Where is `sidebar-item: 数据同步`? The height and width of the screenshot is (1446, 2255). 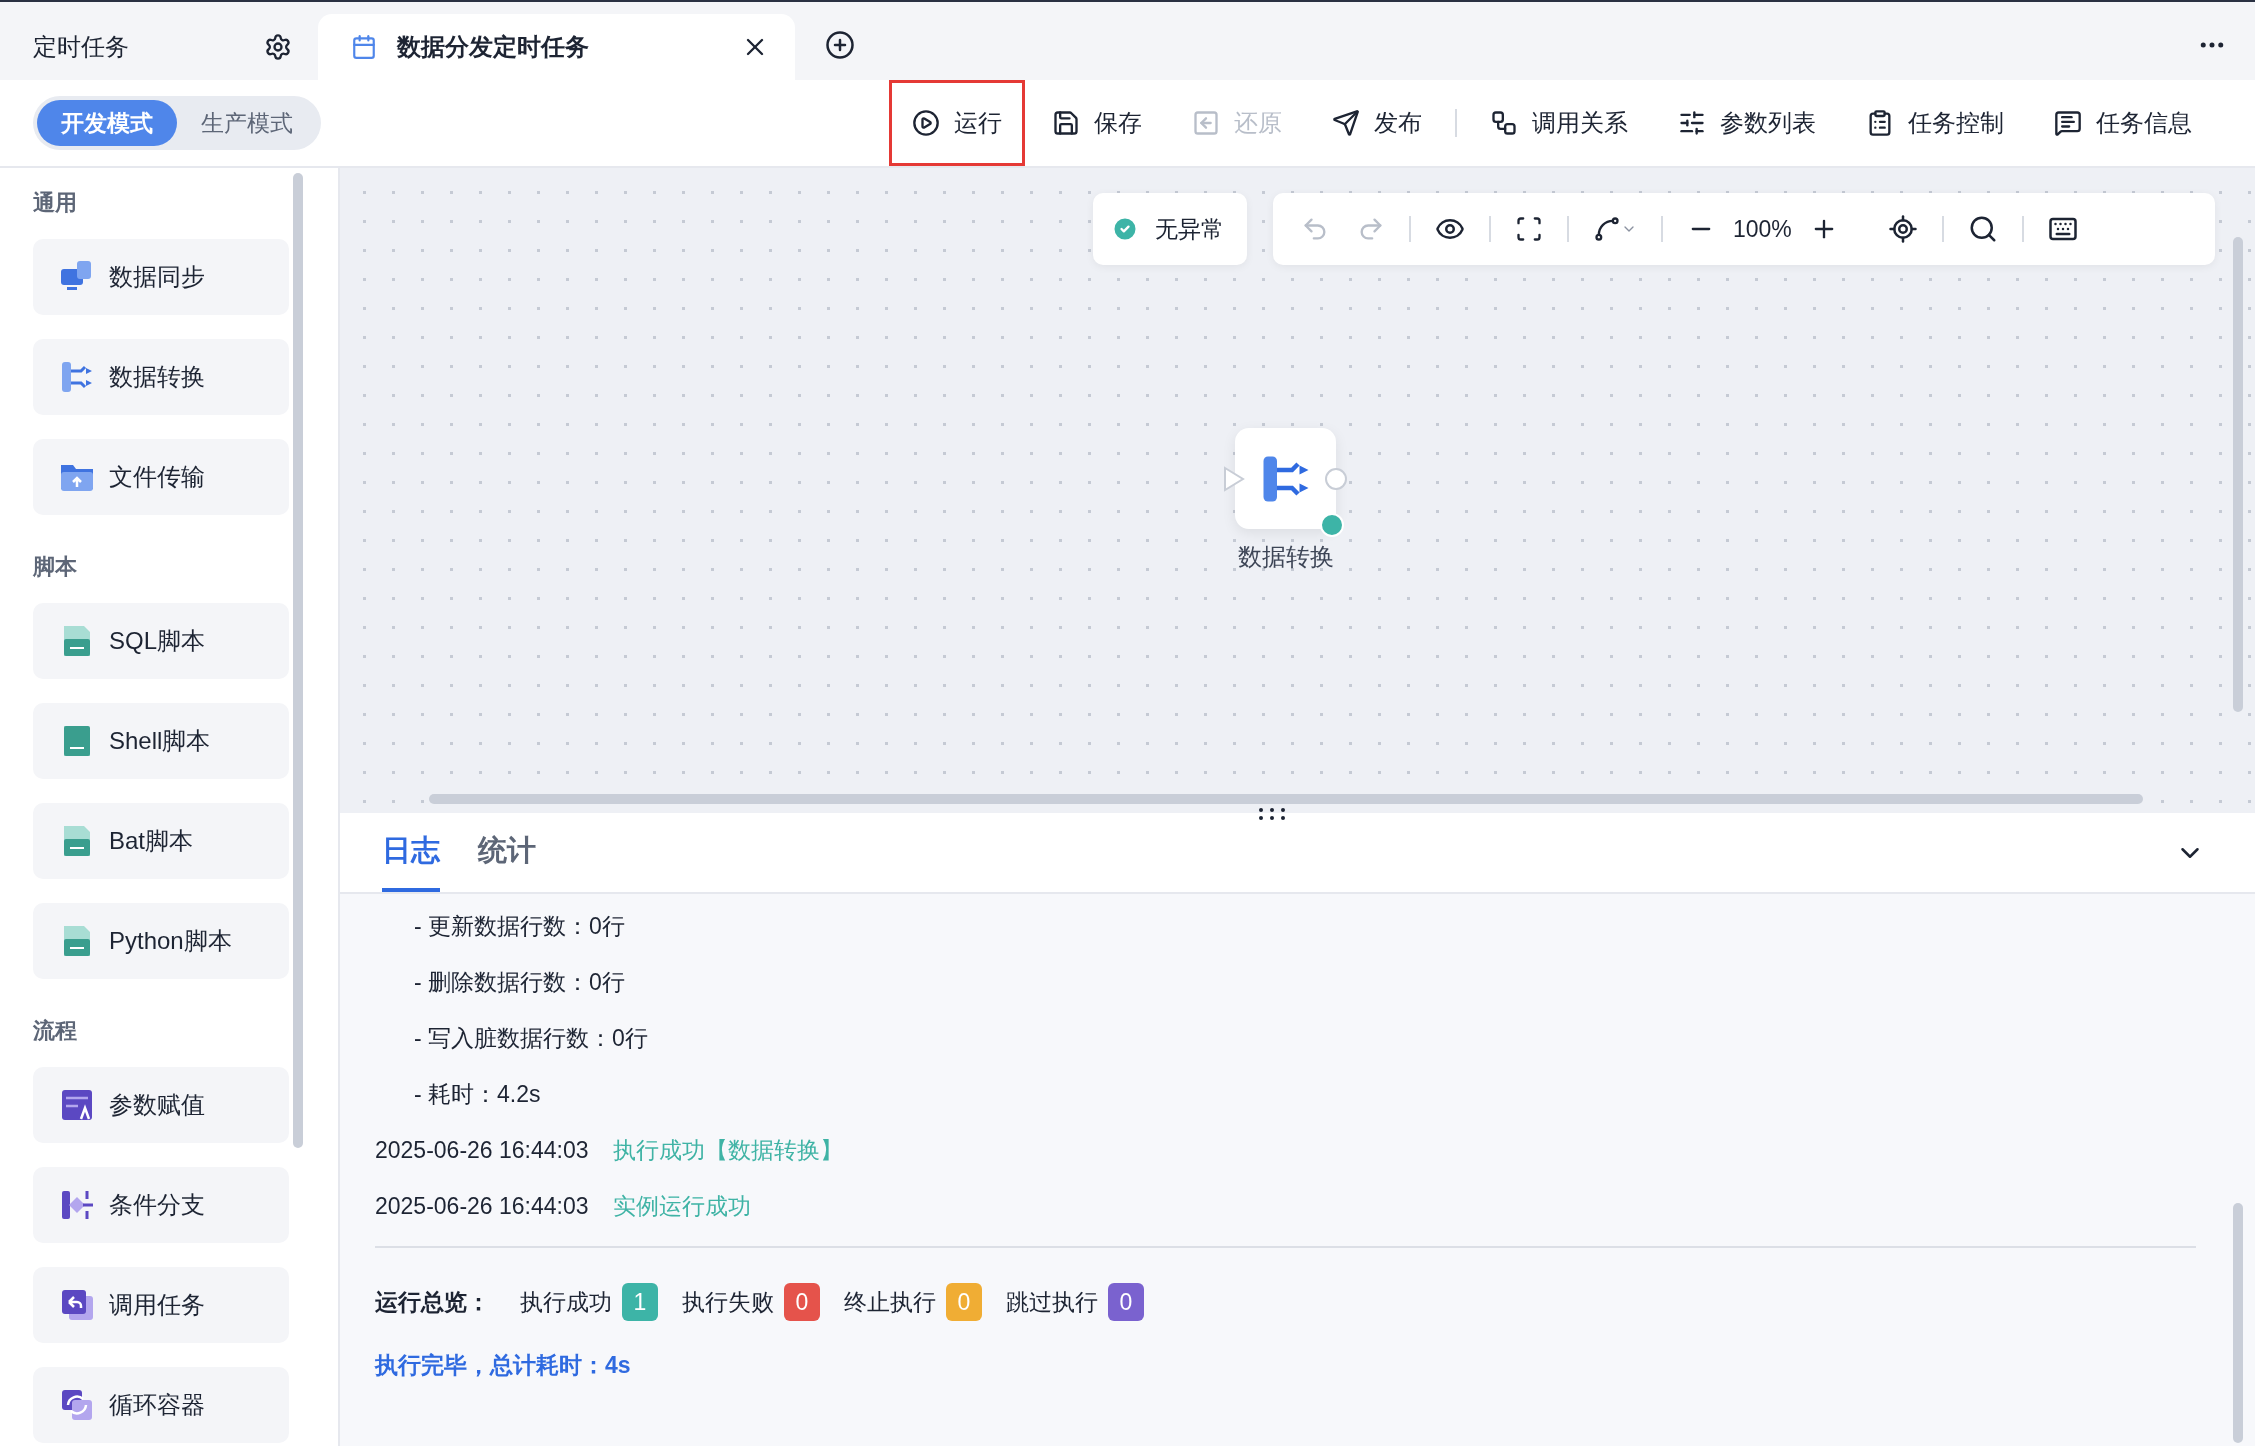
sidebar-item: 数据同步 is located at coordinates (161, 277).